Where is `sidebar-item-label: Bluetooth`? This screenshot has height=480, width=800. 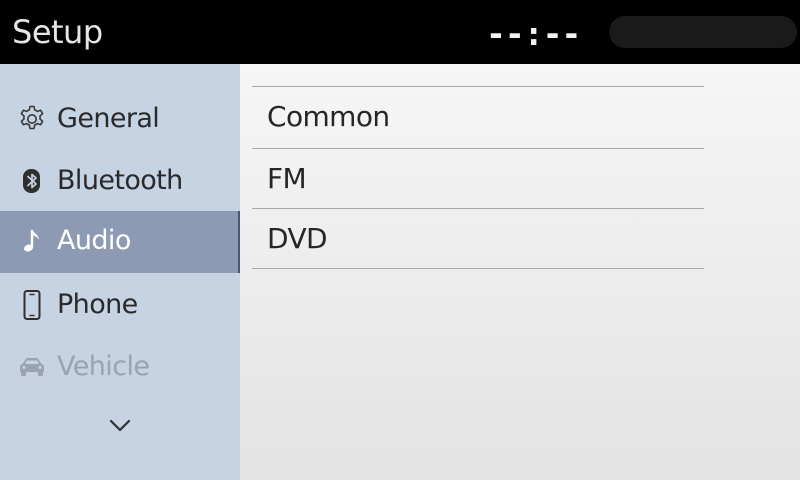 sidebar-item-label: Bluetooth is located at coordinates (120, 180).